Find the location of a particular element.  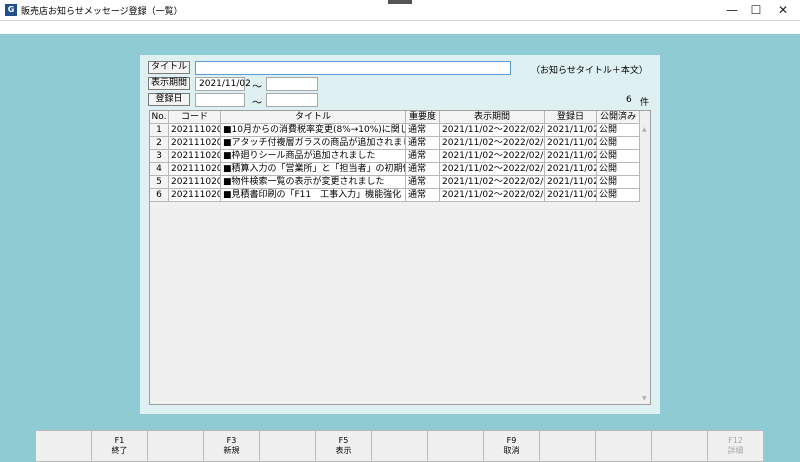

result-count-unit: 件 is located at coordinates (645, 103).